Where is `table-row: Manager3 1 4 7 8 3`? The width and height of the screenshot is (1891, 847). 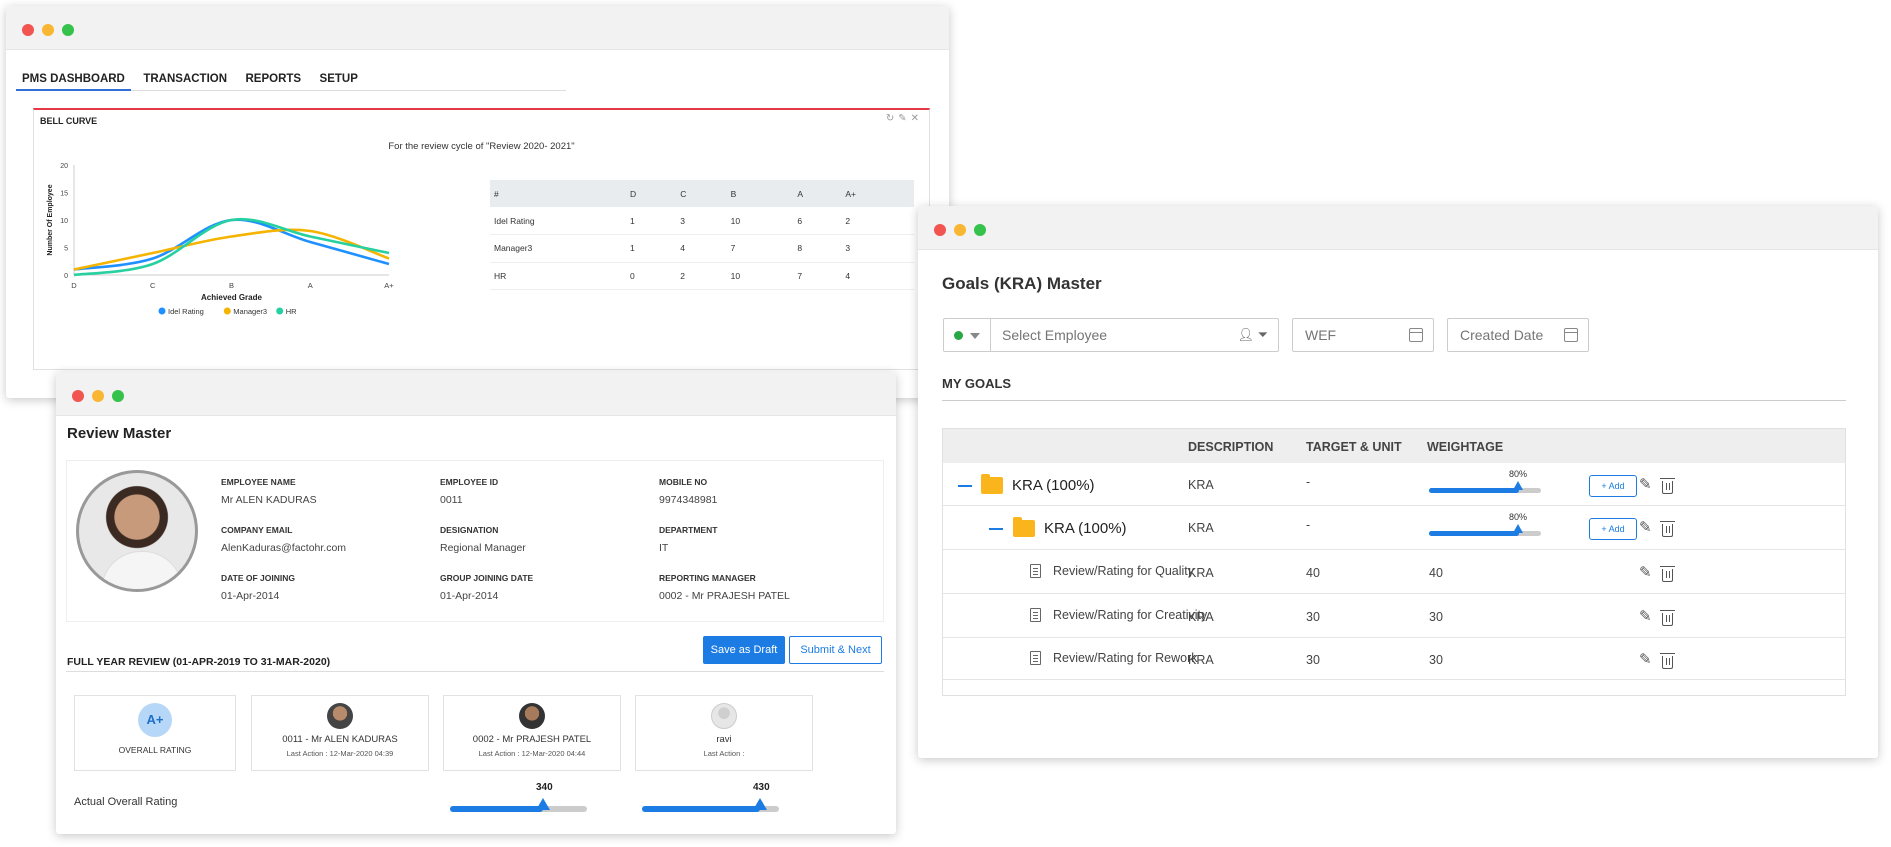 table-row: Manager3 1 4 7 8 3 is located at coordinates (702, 248).